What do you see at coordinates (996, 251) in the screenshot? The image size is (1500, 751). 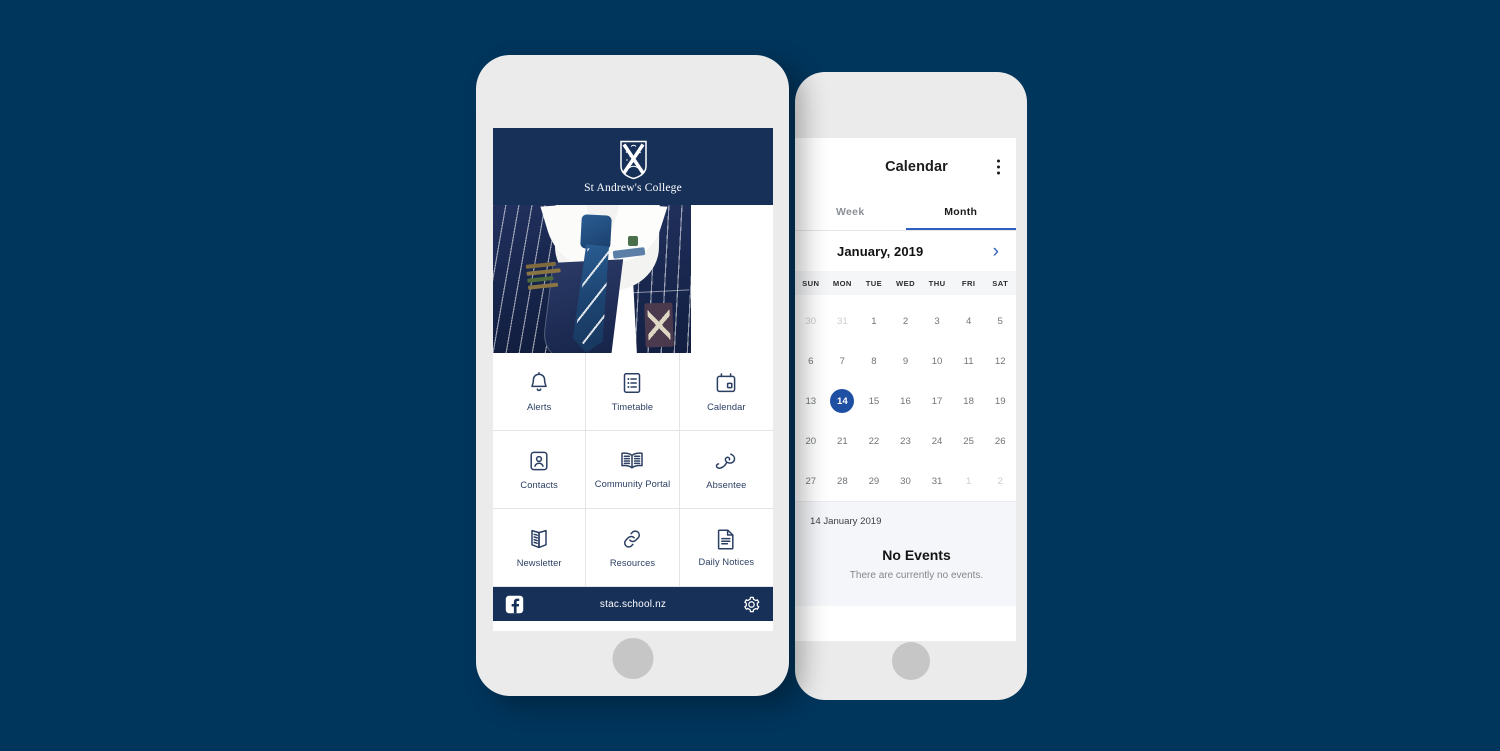 I see `chevron-right-icon: ›` at bounding box center [996, 251].